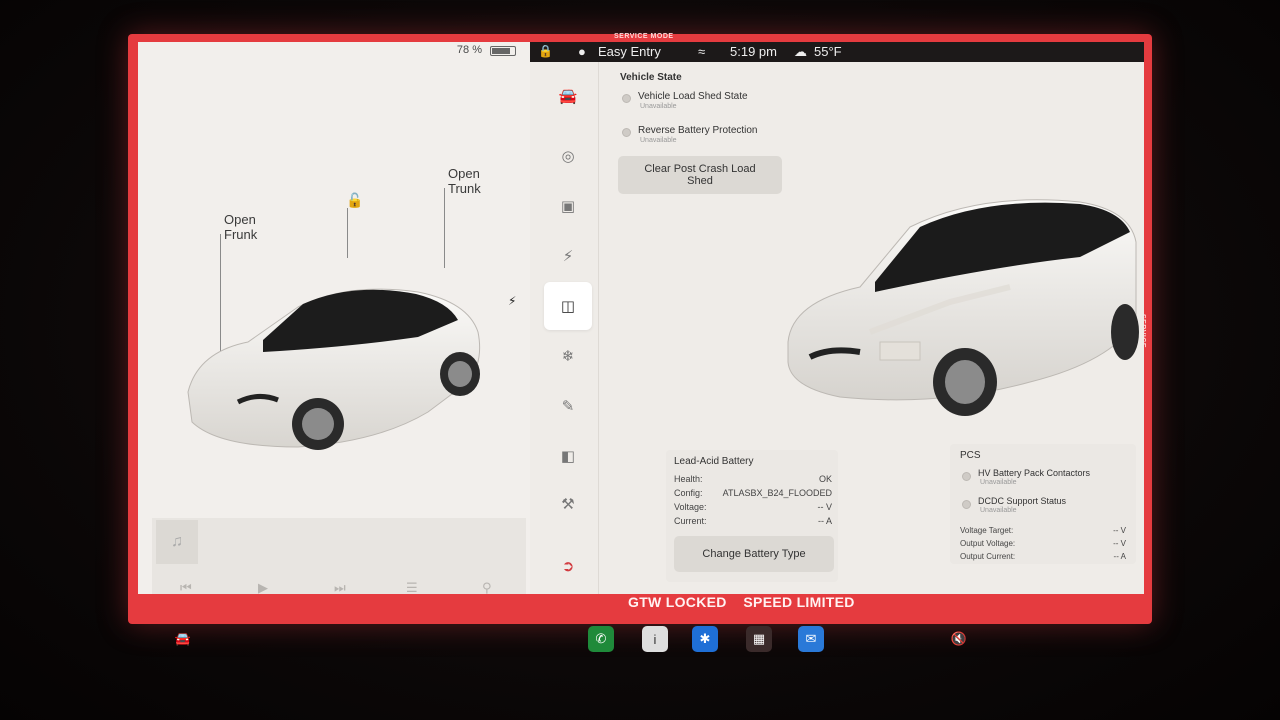  I want to click on nav-steering: ◎, so click(568, 156).